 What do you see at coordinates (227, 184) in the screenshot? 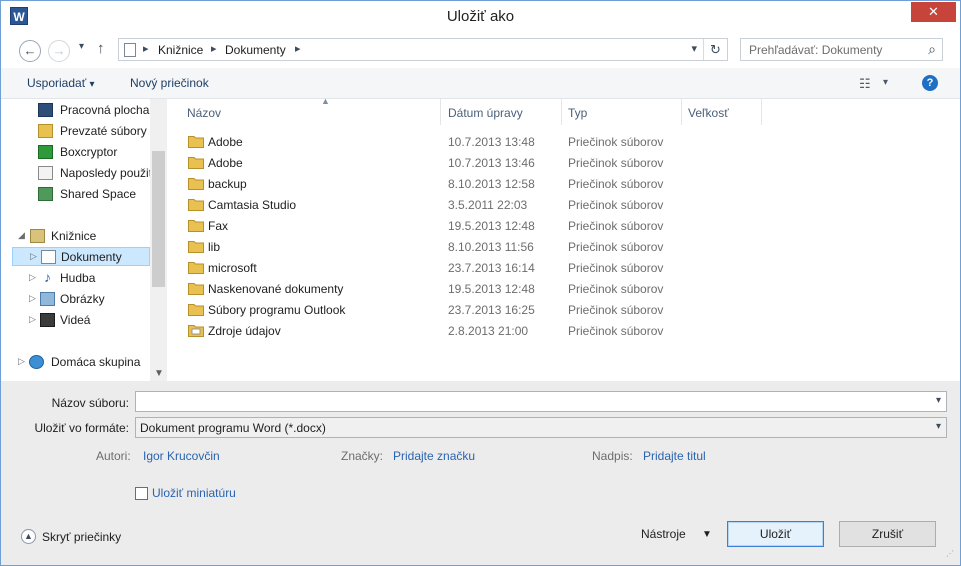
I see `file-name: backup` at bounding box center [227, 184].